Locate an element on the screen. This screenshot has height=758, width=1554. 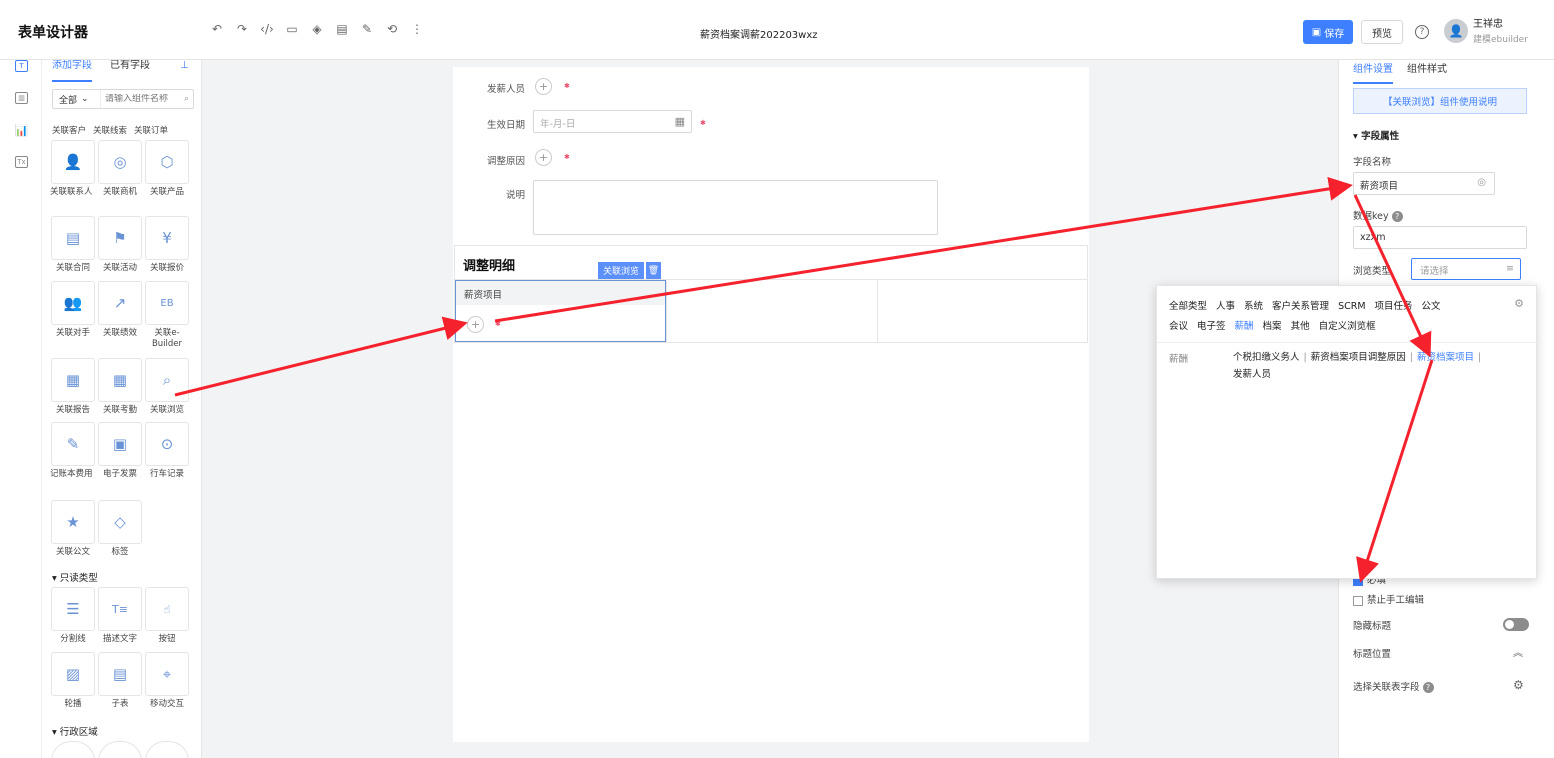
component-related-product: ⬡ 关联产品 is located at coordinates (167, 169).